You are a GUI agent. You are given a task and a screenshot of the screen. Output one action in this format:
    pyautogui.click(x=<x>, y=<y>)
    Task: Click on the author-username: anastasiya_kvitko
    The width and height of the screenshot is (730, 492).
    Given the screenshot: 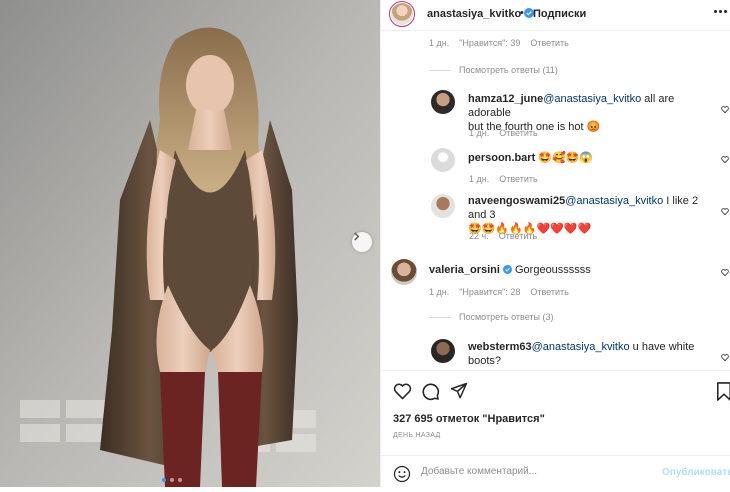 What is the action you would take?
    pyautogui.click(x=481, y=14)
    